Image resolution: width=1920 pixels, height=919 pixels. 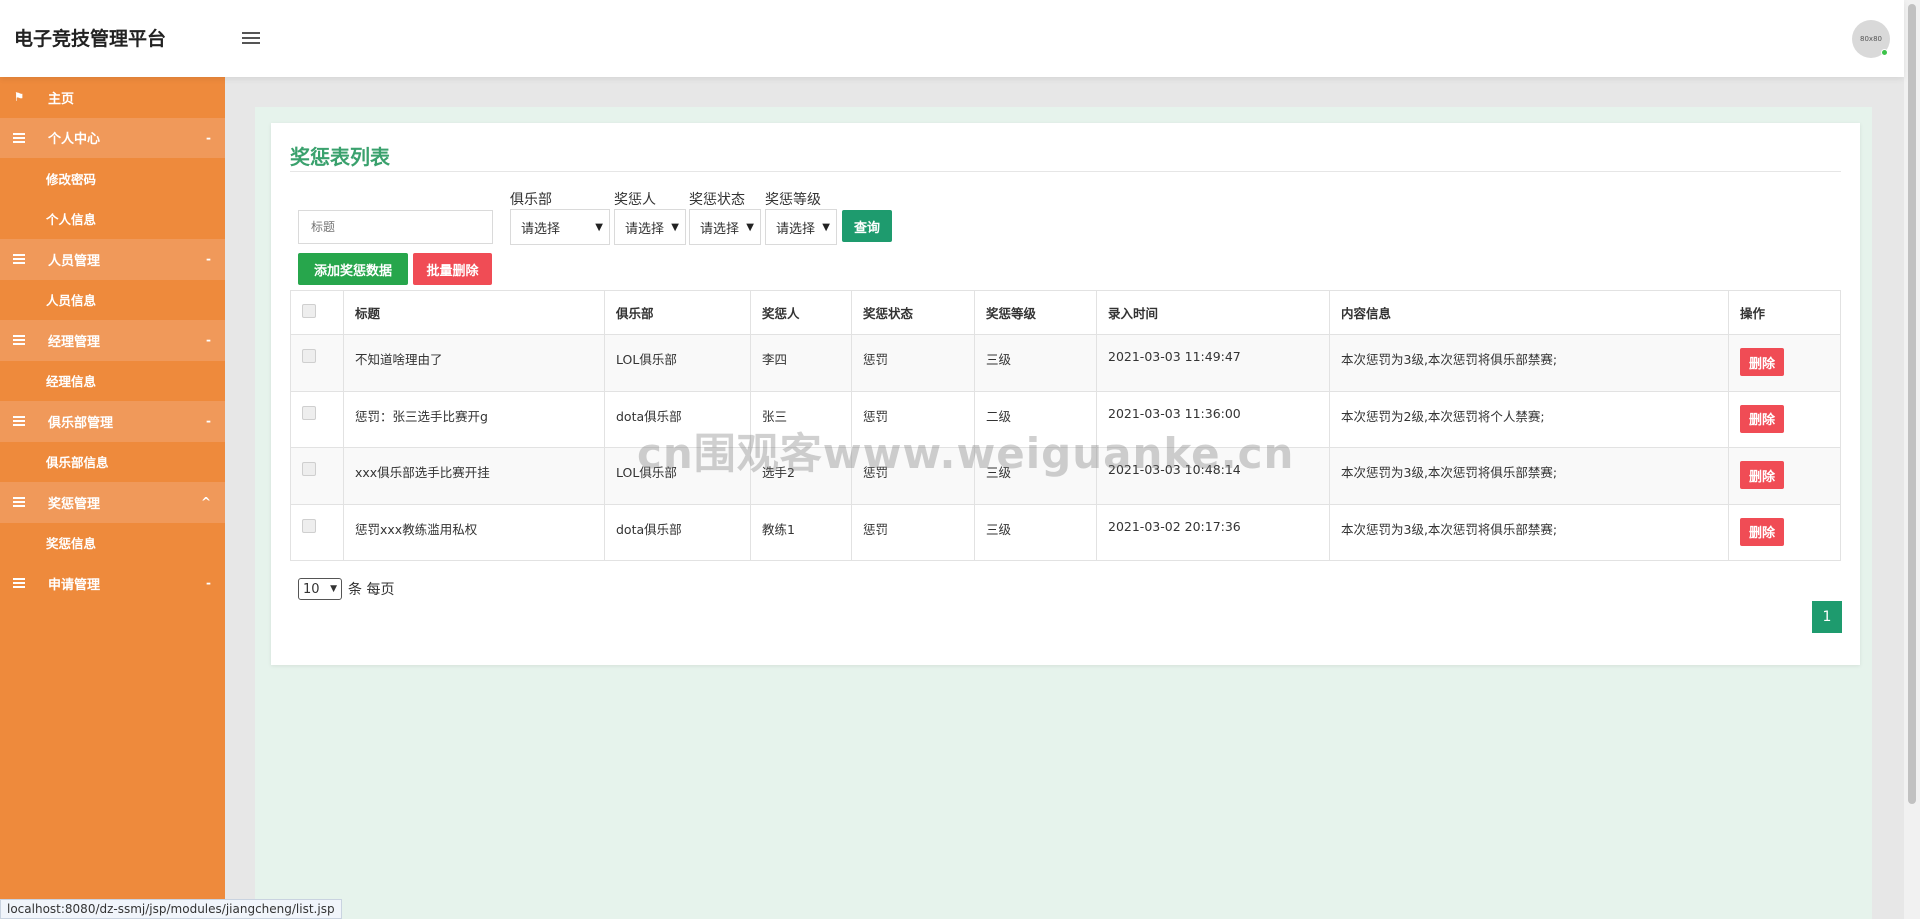 I want to click on status-filter-label: 奖惩状态, so click(x=717, y=200).